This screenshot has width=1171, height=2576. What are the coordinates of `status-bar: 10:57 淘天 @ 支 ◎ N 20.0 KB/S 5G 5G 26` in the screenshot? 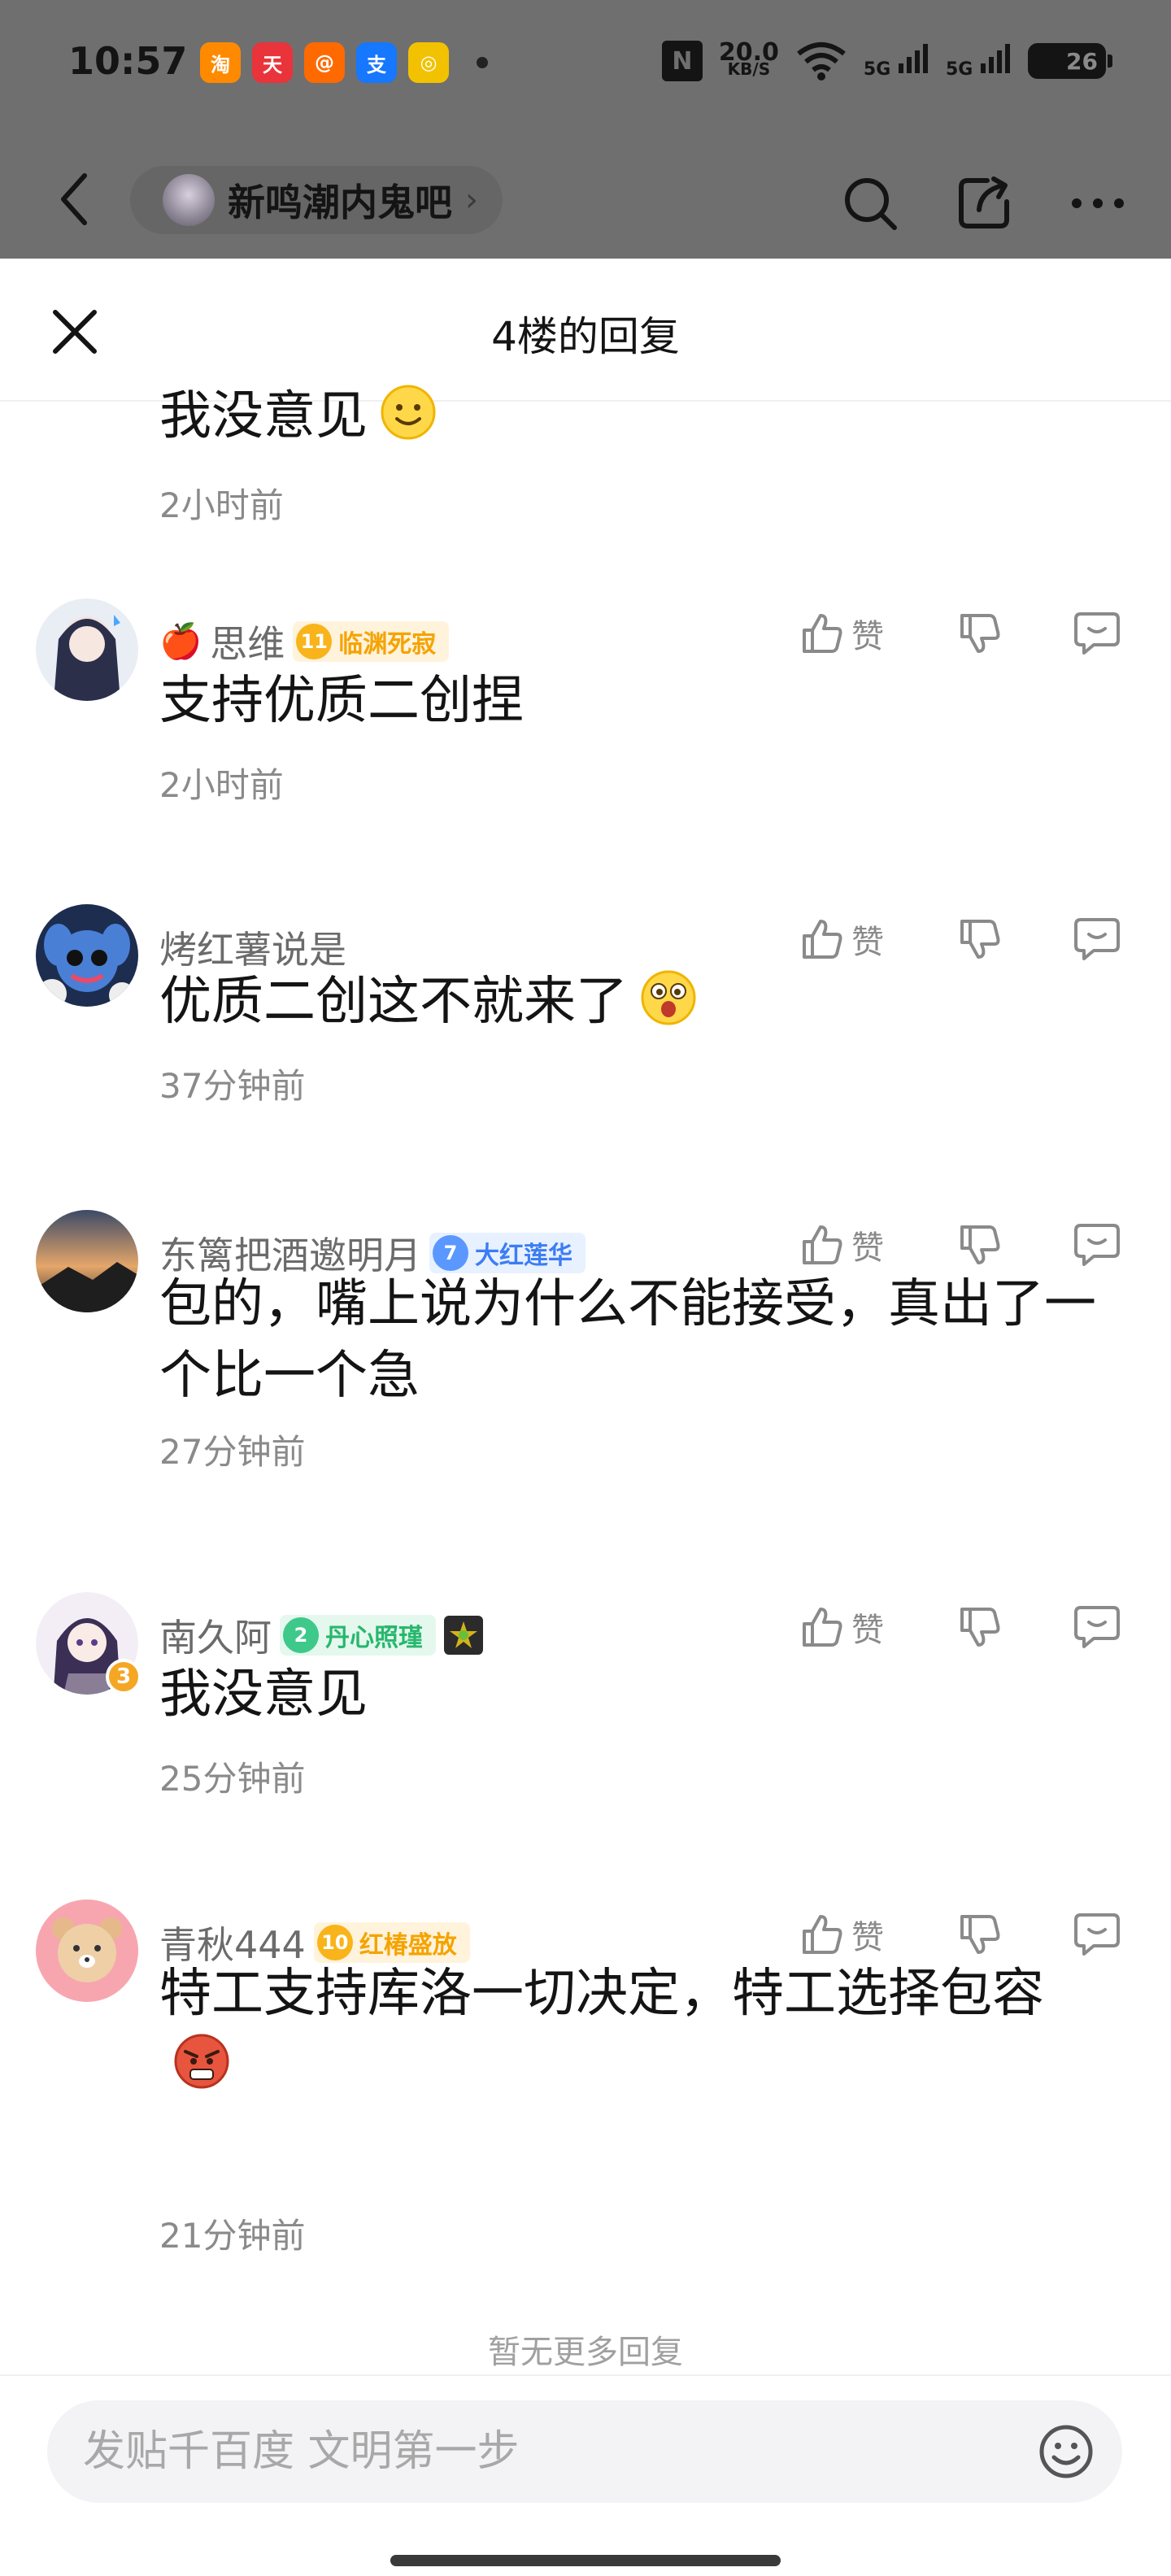 It's located at (585, 65).